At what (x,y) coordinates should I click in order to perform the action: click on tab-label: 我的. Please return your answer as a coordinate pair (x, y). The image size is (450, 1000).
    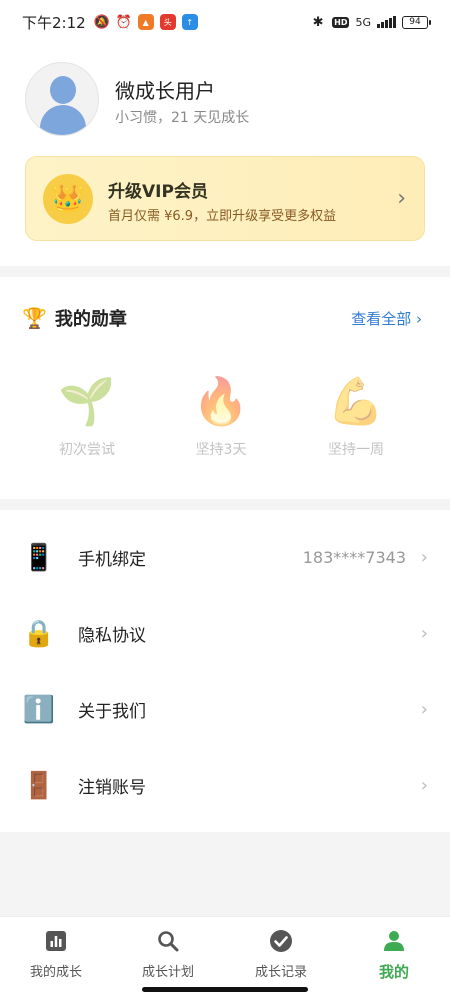
    Looking at the image, I should click on (393, 972).